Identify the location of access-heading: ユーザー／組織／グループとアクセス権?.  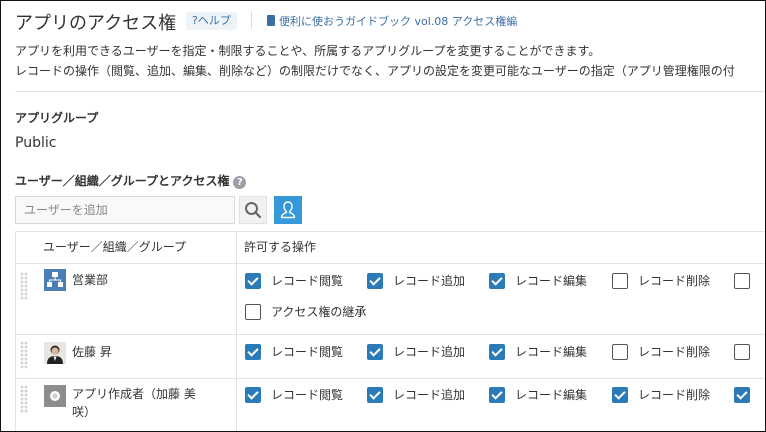
(131, 180).